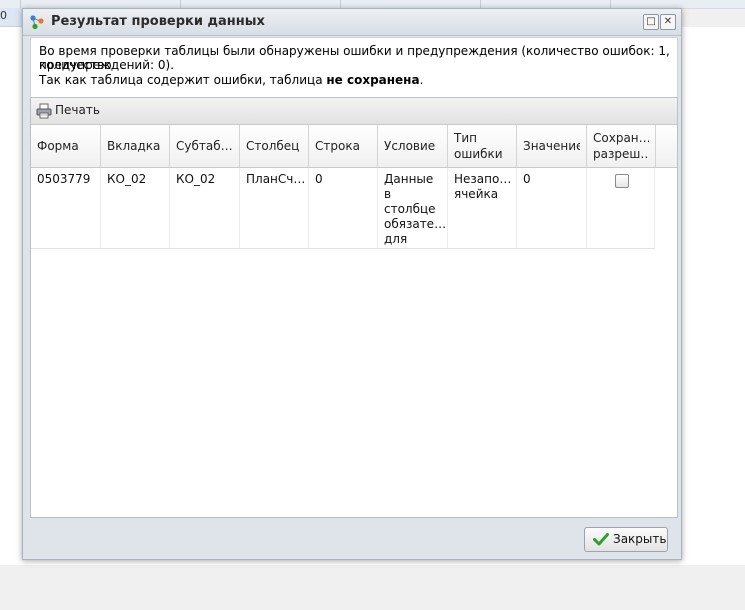  What do you see at coordinates (77, 110) in the screenshot?
I see `print-label: Печать` at bounding box center [77, 110].